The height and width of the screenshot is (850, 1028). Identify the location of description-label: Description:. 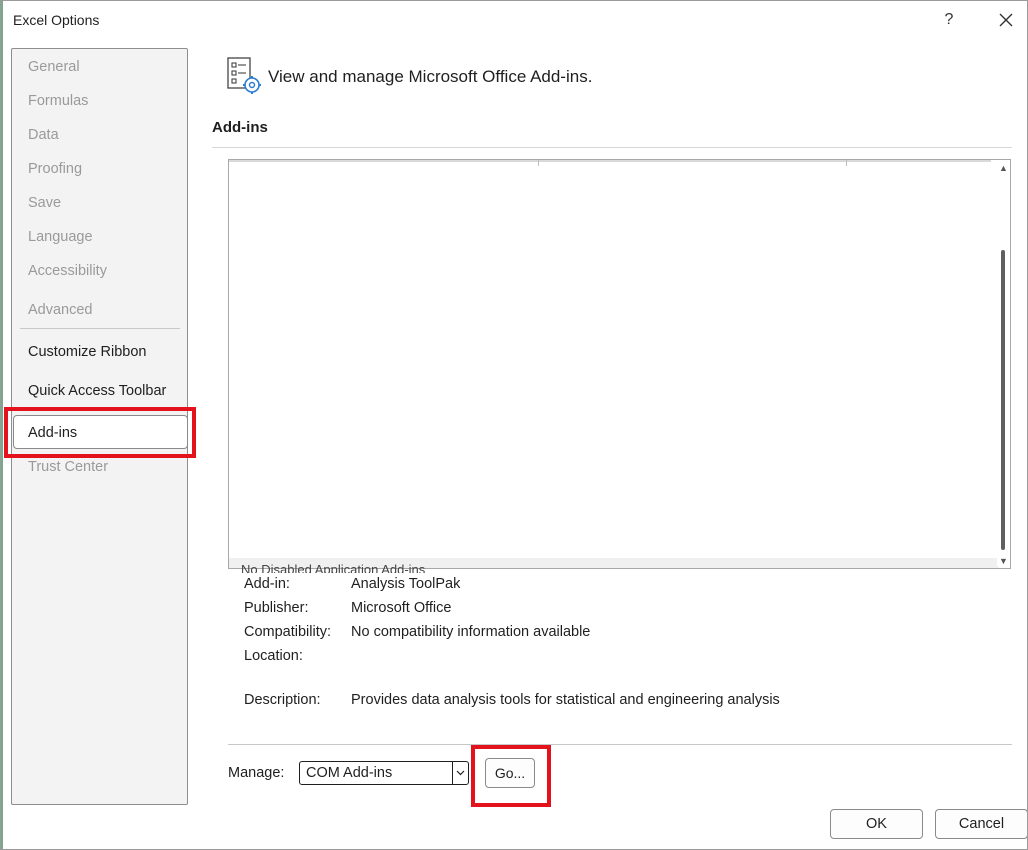
(282, 700).